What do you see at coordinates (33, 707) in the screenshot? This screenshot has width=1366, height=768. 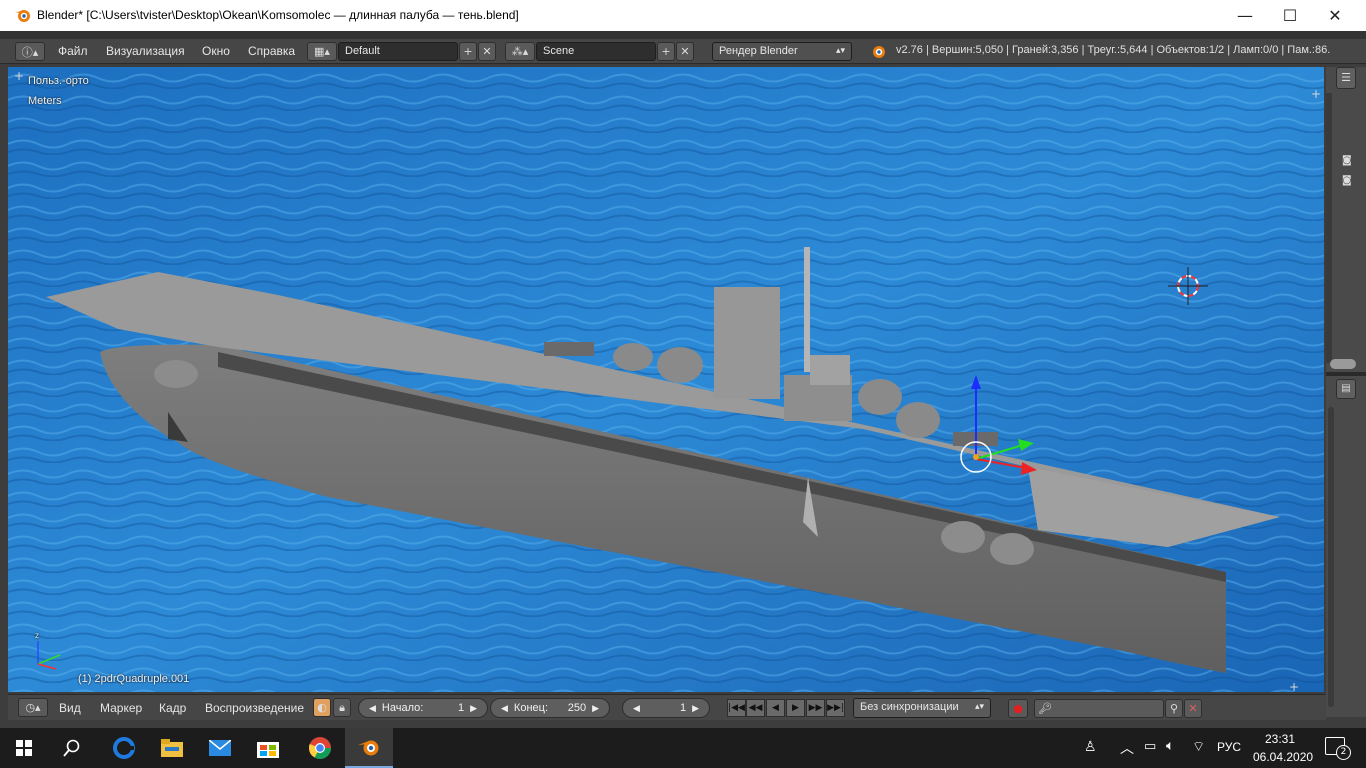 I see `editor-type-timeline-icon: ◷▴` at bounding box center [33, 707].